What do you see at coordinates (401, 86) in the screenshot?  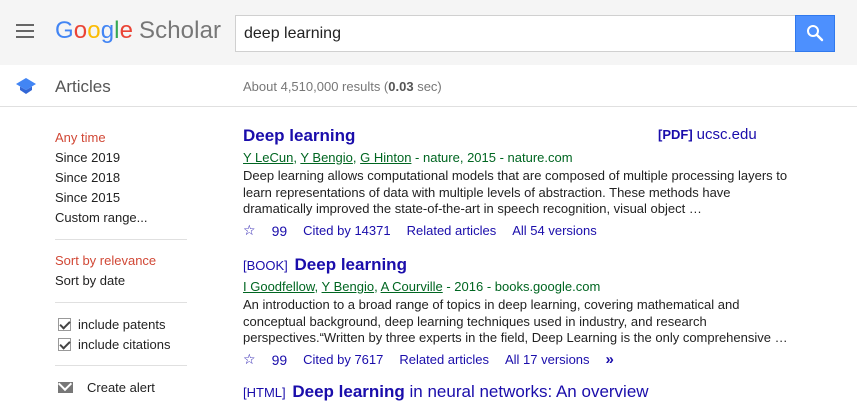 I see `result-count-time: 0.03` at bounding box center [401, 86].